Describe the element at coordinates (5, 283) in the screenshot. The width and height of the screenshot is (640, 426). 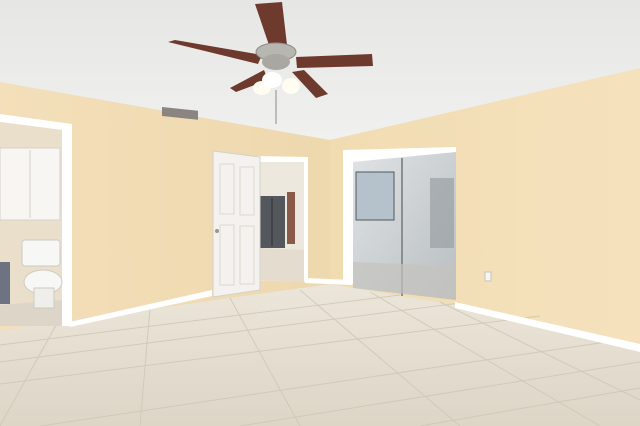
I see `towel` at that location.